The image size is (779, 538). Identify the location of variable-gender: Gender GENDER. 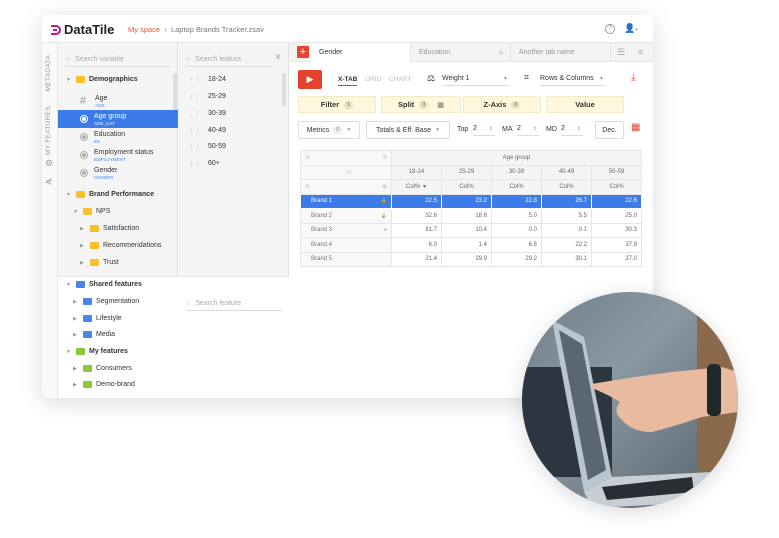
(118, 173).